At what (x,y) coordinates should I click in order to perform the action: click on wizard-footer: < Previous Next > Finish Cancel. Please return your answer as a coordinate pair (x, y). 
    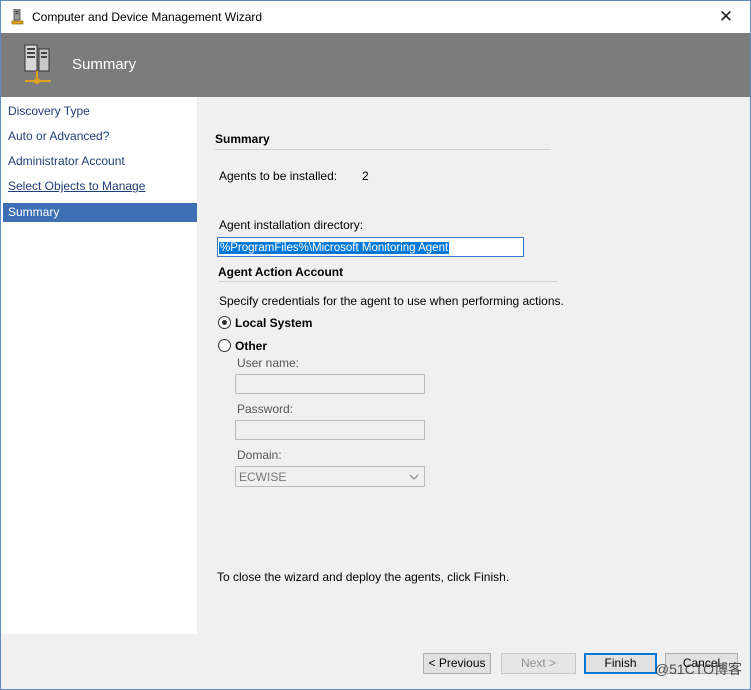
    Looking at the image, I should click on (375, 661).